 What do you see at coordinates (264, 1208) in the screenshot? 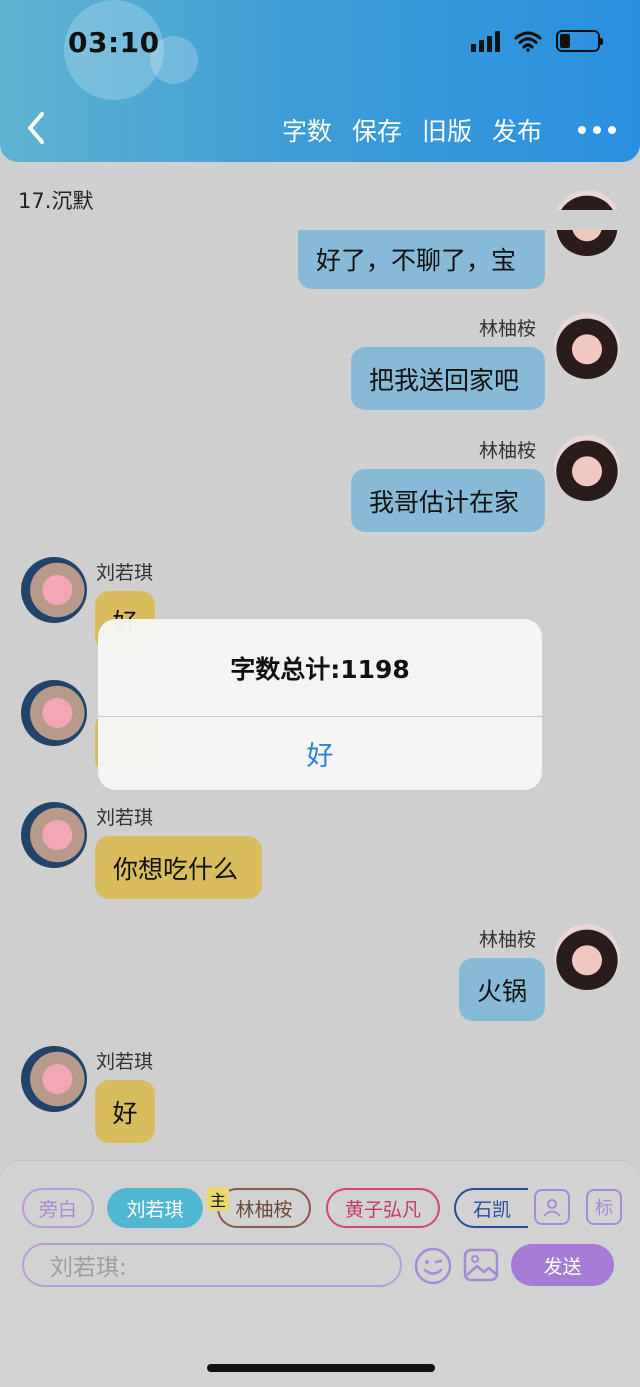
I see `role-chip-linyouan: 林柚桉` at bounding box center [264, 1208].